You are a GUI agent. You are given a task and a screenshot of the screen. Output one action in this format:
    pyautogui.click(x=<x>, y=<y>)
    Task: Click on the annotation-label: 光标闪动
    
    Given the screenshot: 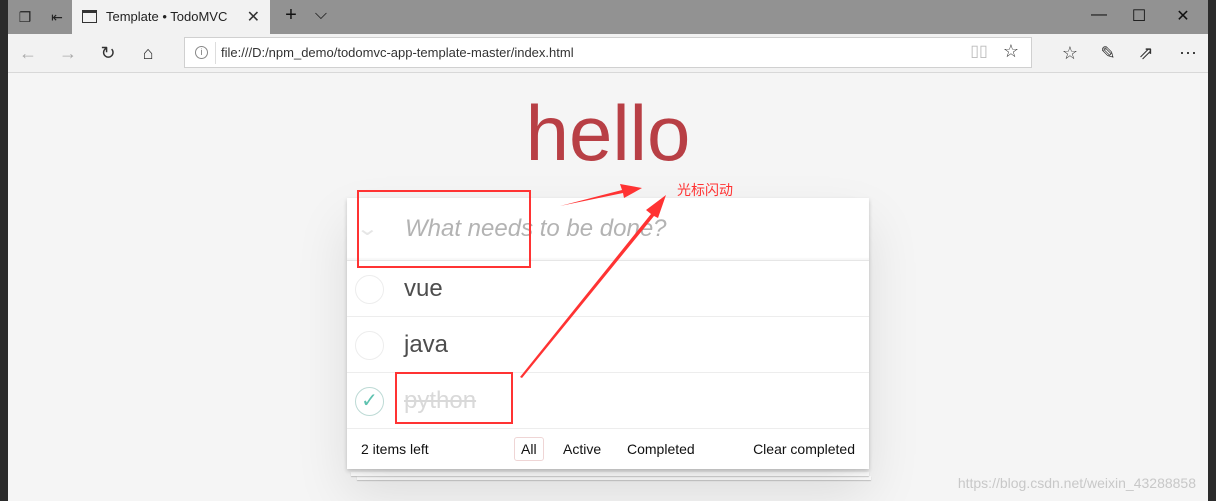 What is the action you would take?
    pyautogui.click(x=705, y=190)
    